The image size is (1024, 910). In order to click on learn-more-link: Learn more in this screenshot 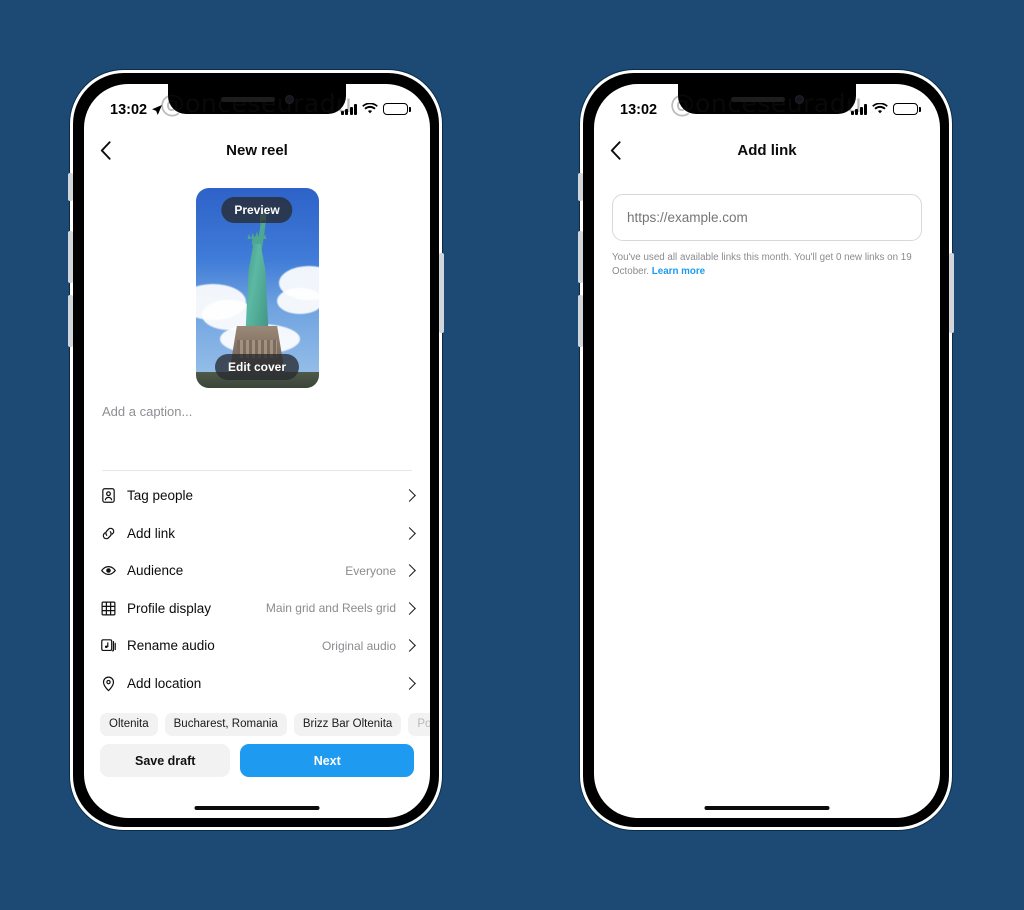, I will do `click(678, 271)`.